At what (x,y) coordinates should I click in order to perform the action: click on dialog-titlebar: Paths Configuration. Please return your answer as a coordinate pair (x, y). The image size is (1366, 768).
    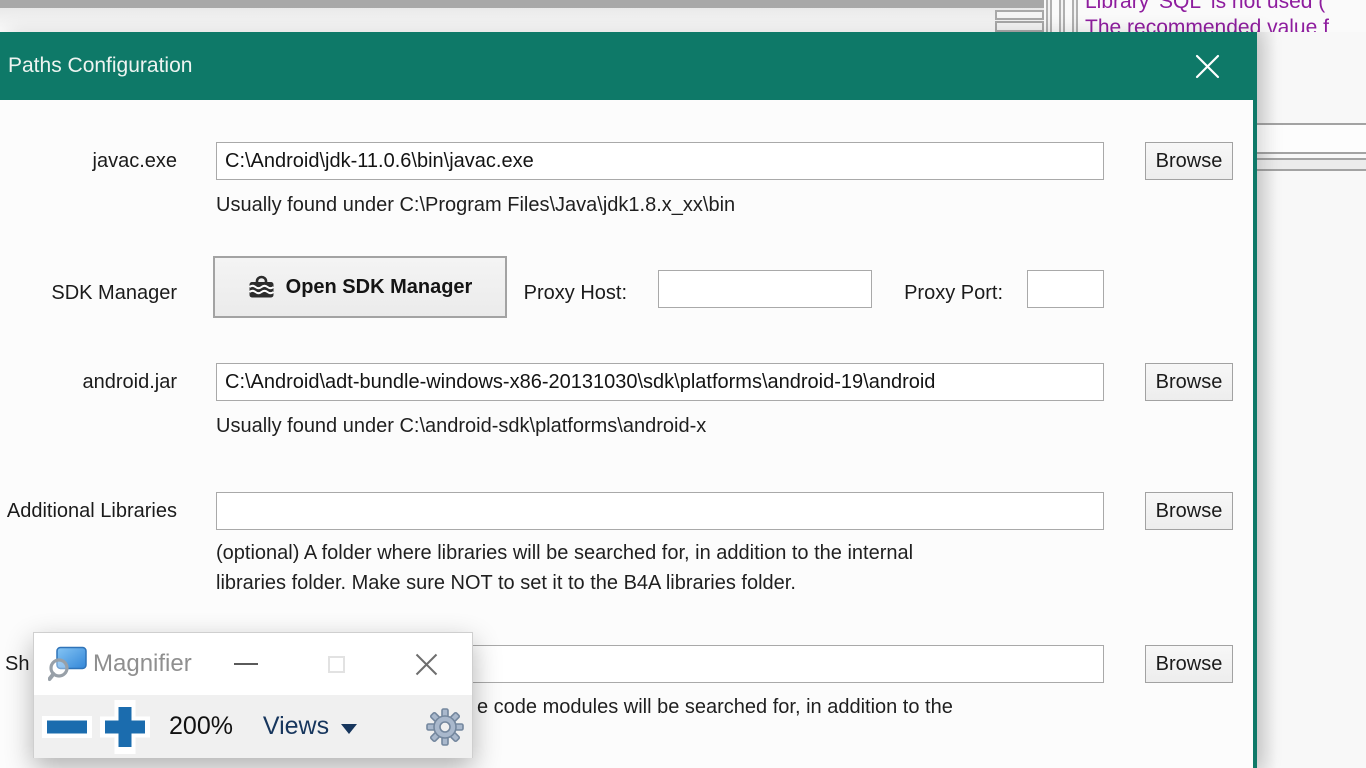
    Looking at the image, I should click on (628, 66).